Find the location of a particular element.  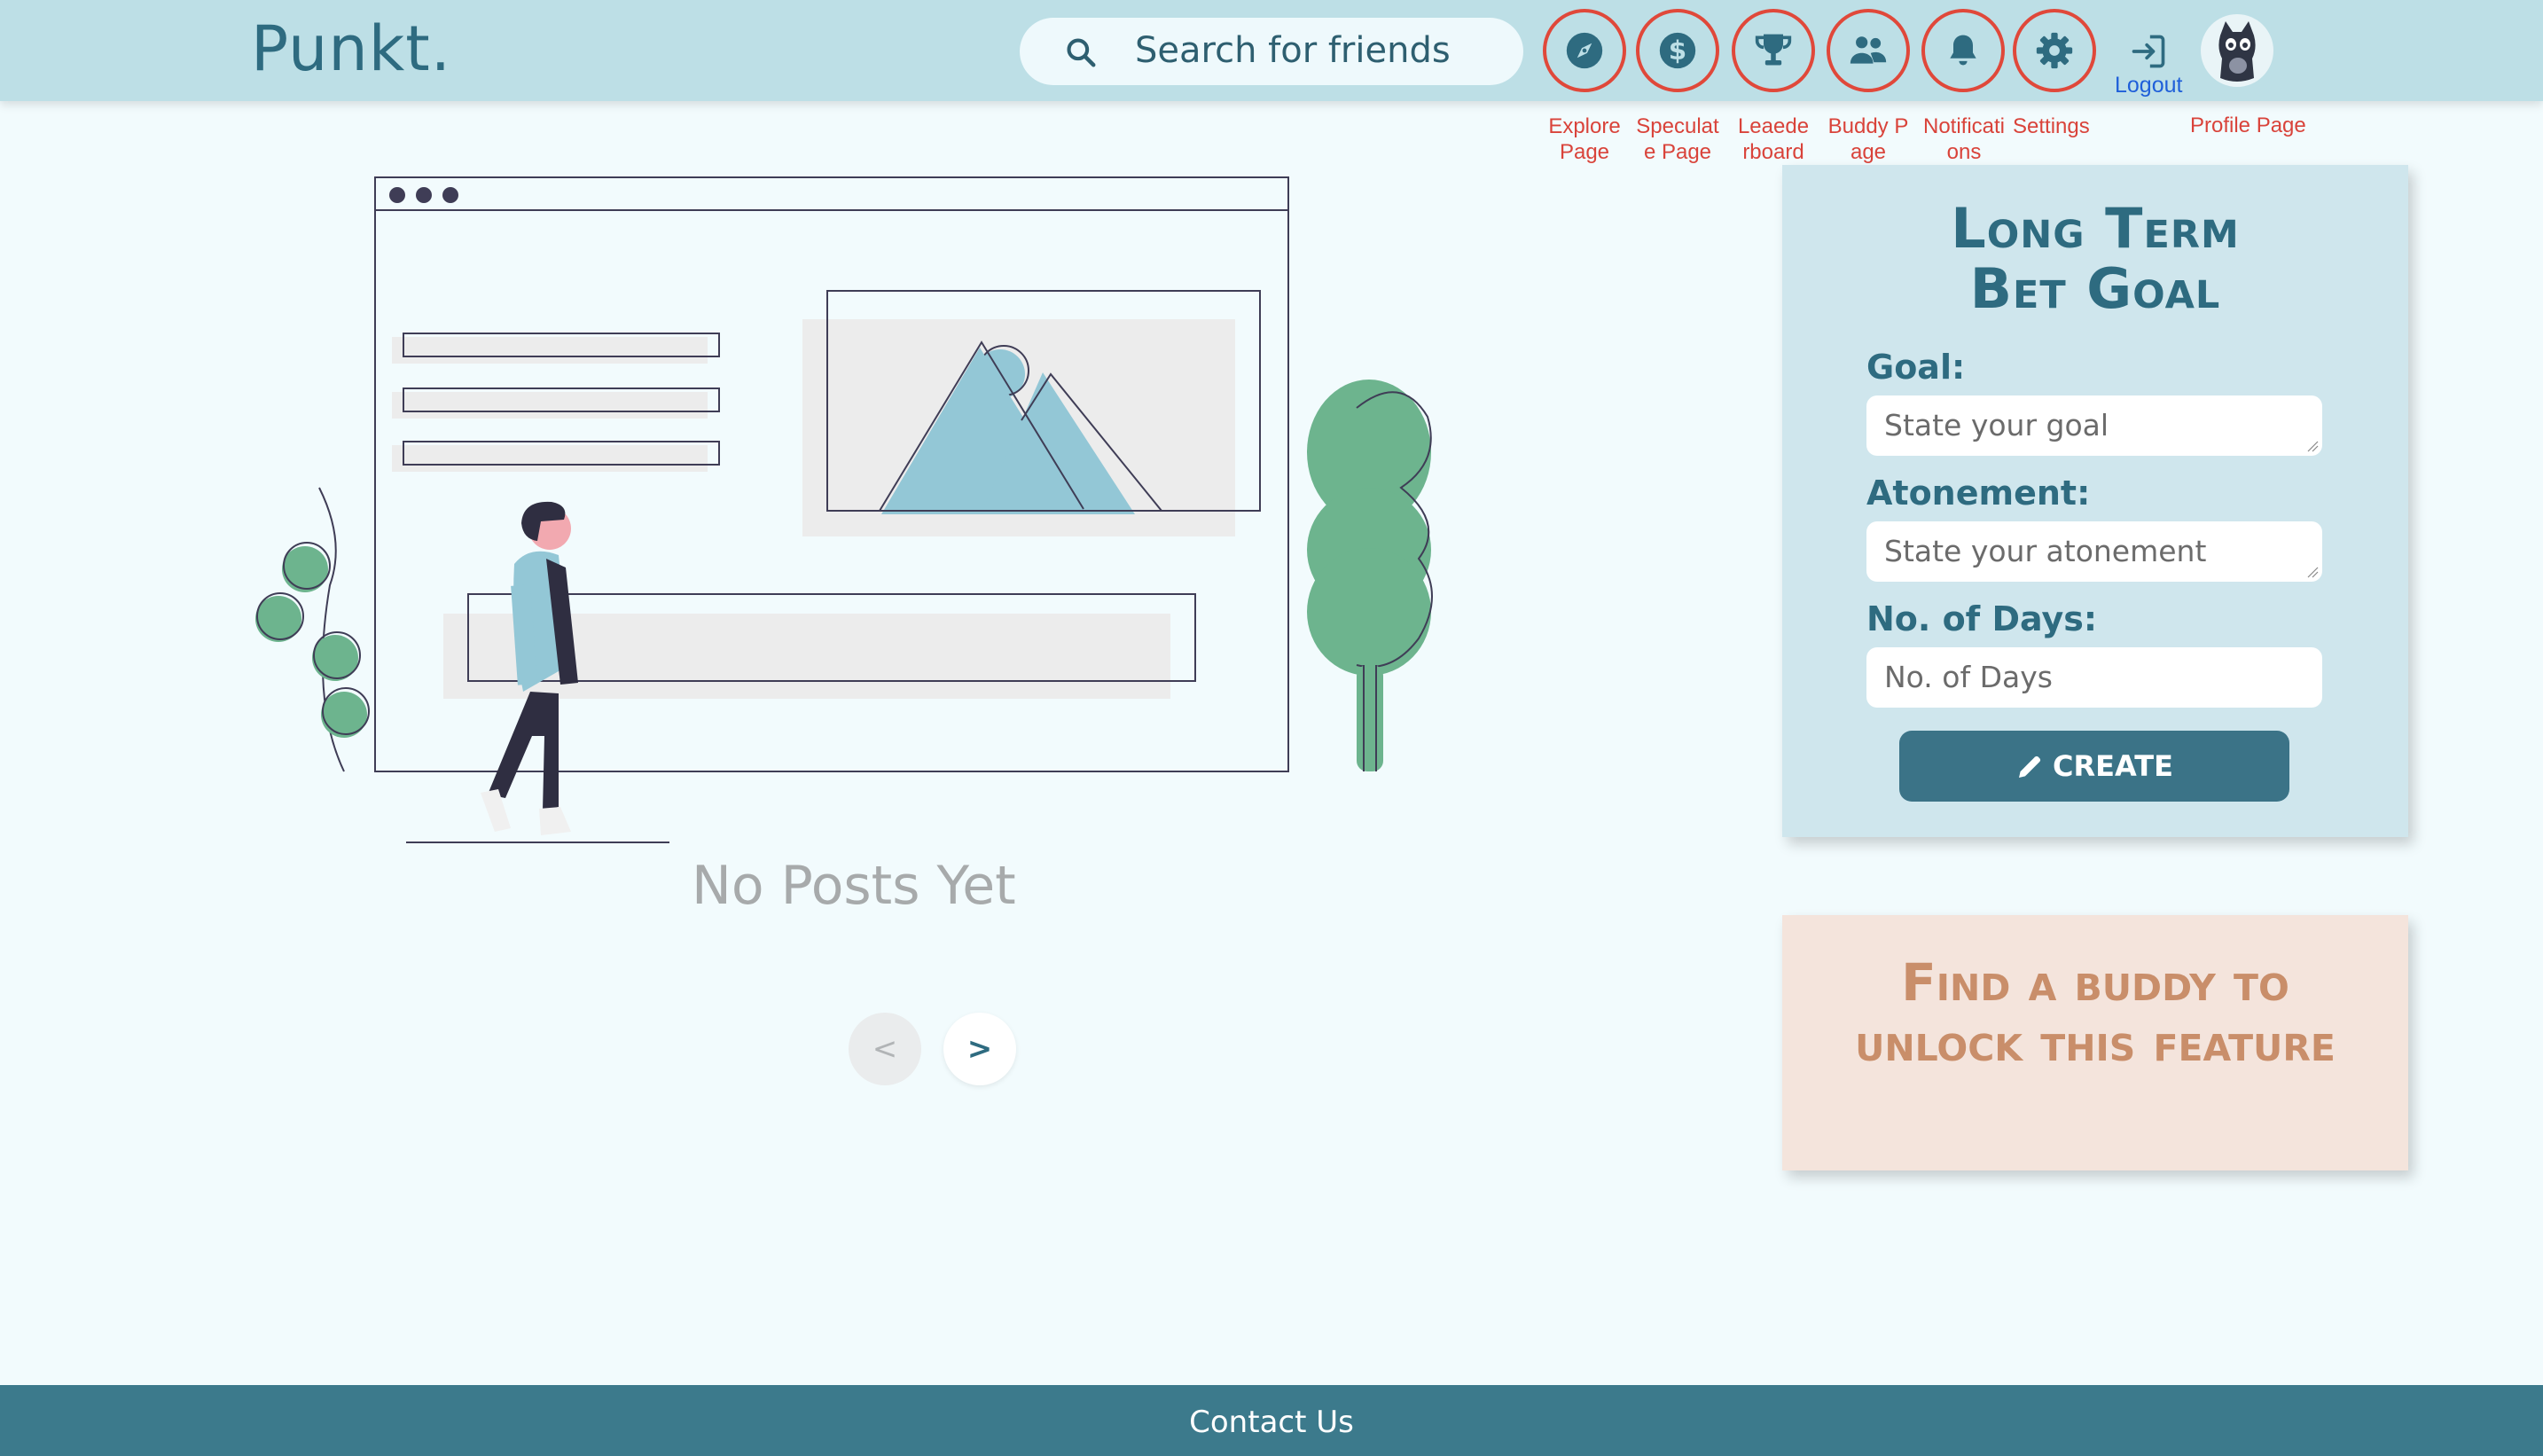

create-button-label: CREATE is located at coordinates (2113, 766).